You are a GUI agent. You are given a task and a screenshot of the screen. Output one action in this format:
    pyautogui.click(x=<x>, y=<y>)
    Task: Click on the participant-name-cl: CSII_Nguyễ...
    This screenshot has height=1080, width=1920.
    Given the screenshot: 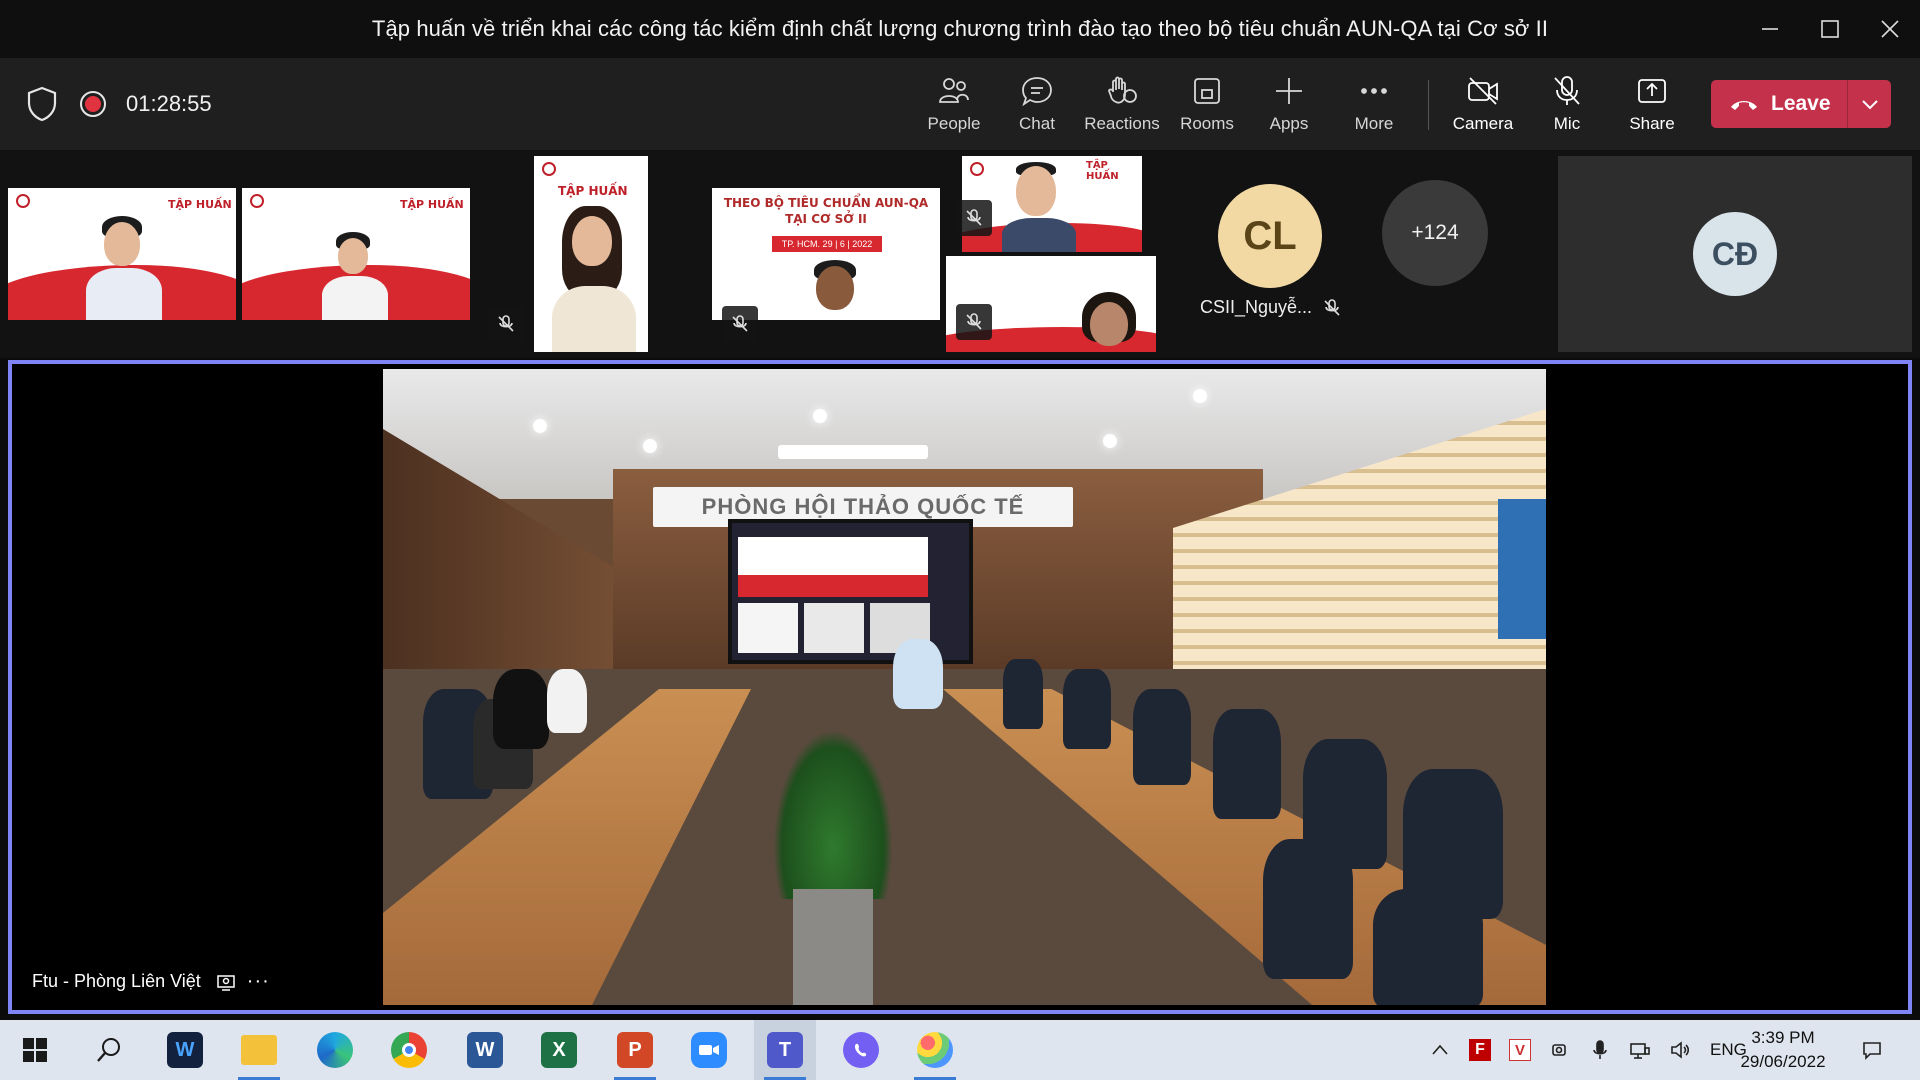 What is the action you would take?
    pyautogui.click(x=1275, y=307)
    